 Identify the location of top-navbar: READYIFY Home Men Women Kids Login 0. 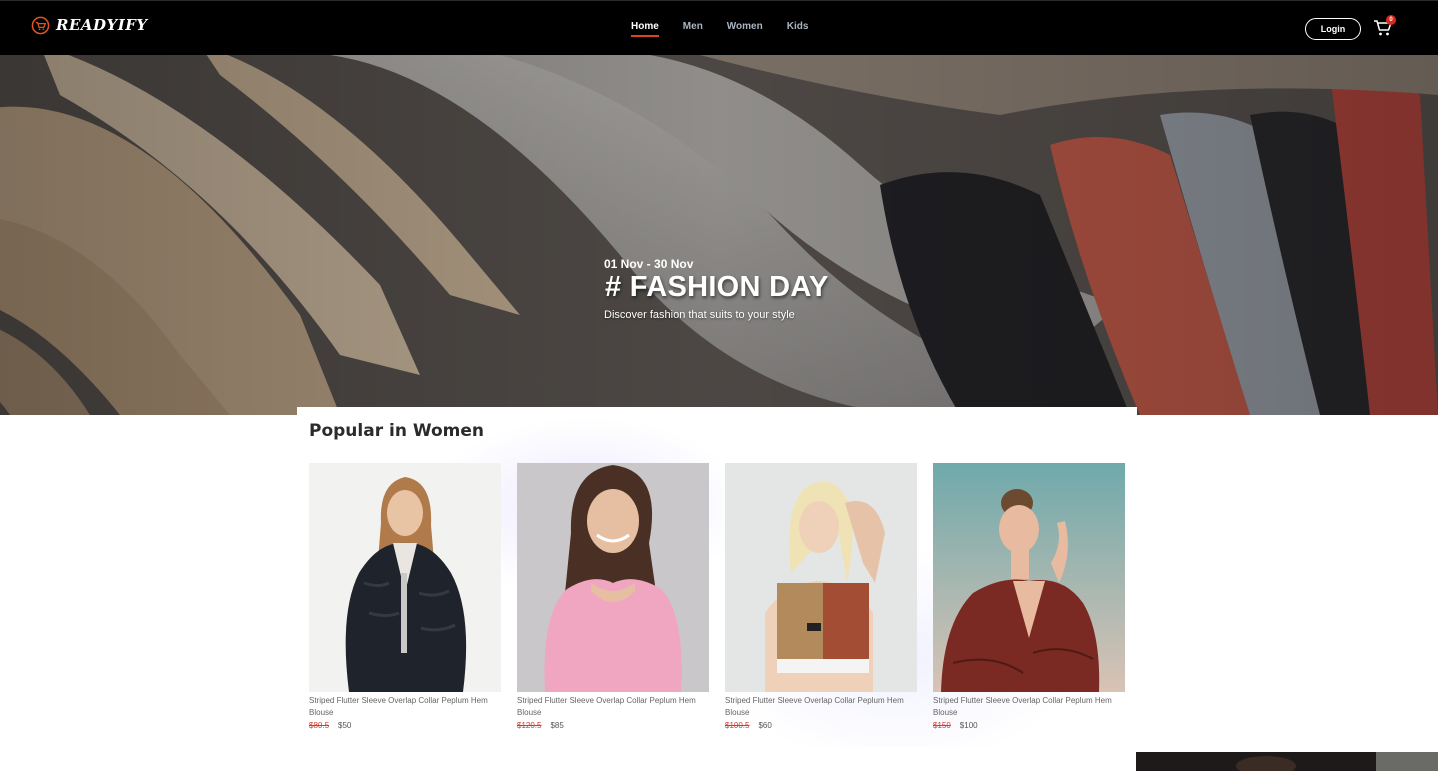
(719, 27).